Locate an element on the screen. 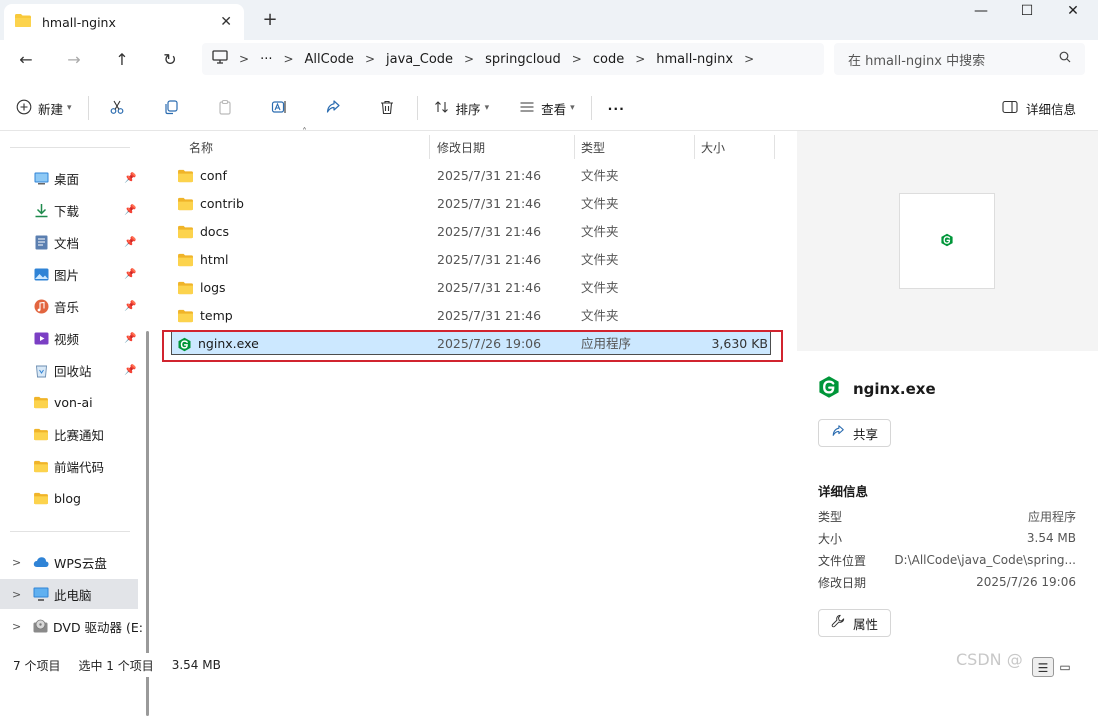 Image resolution: width=1098 pixels, height=716 pixels. breadcrumb-item: java_Code is located at coordinates (419, 59).